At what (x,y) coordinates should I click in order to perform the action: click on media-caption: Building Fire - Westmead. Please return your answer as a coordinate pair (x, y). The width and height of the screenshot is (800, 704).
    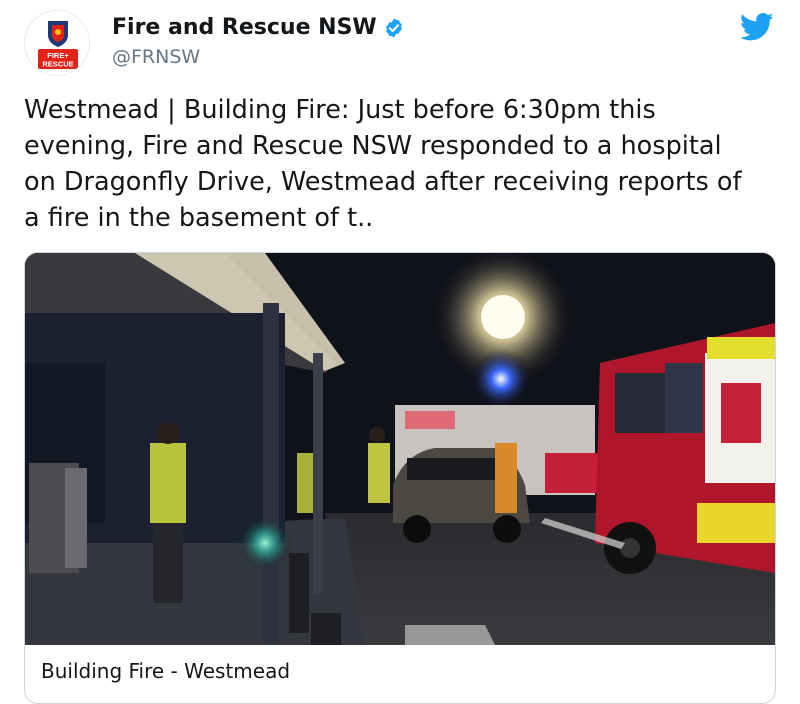
    Looking at the image, I should click on (165, 671).